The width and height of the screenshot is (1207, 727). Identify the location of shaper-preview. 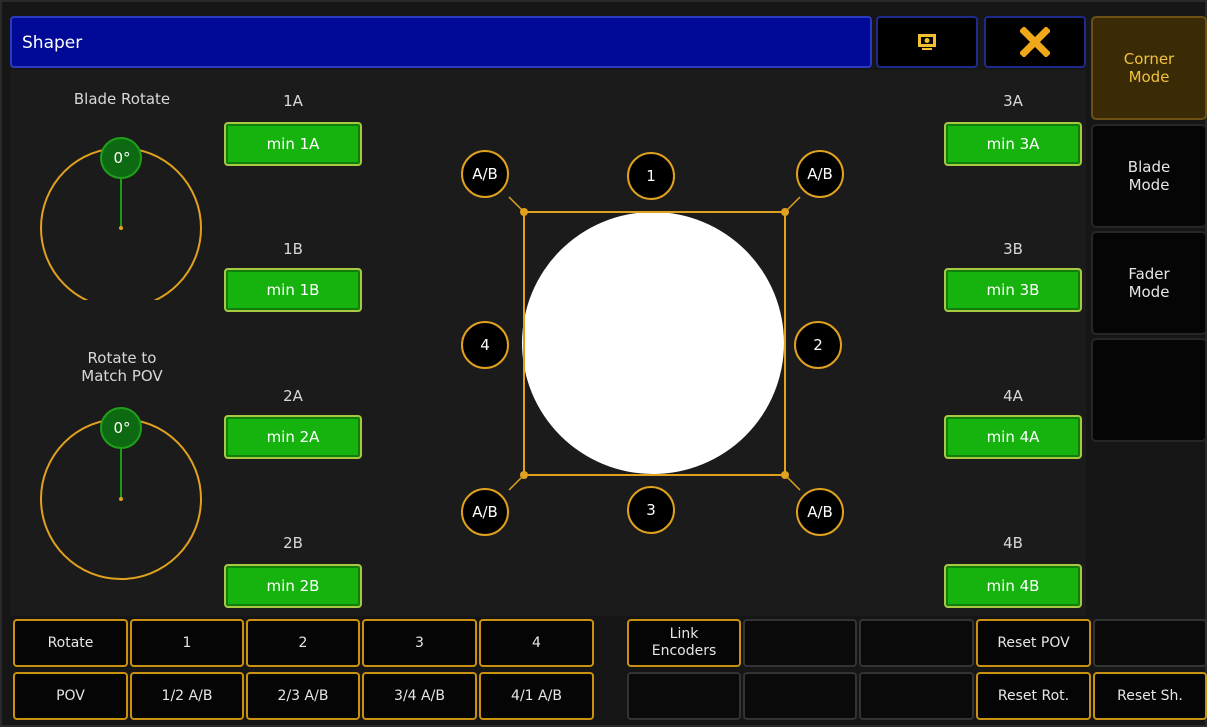
(654, 343).